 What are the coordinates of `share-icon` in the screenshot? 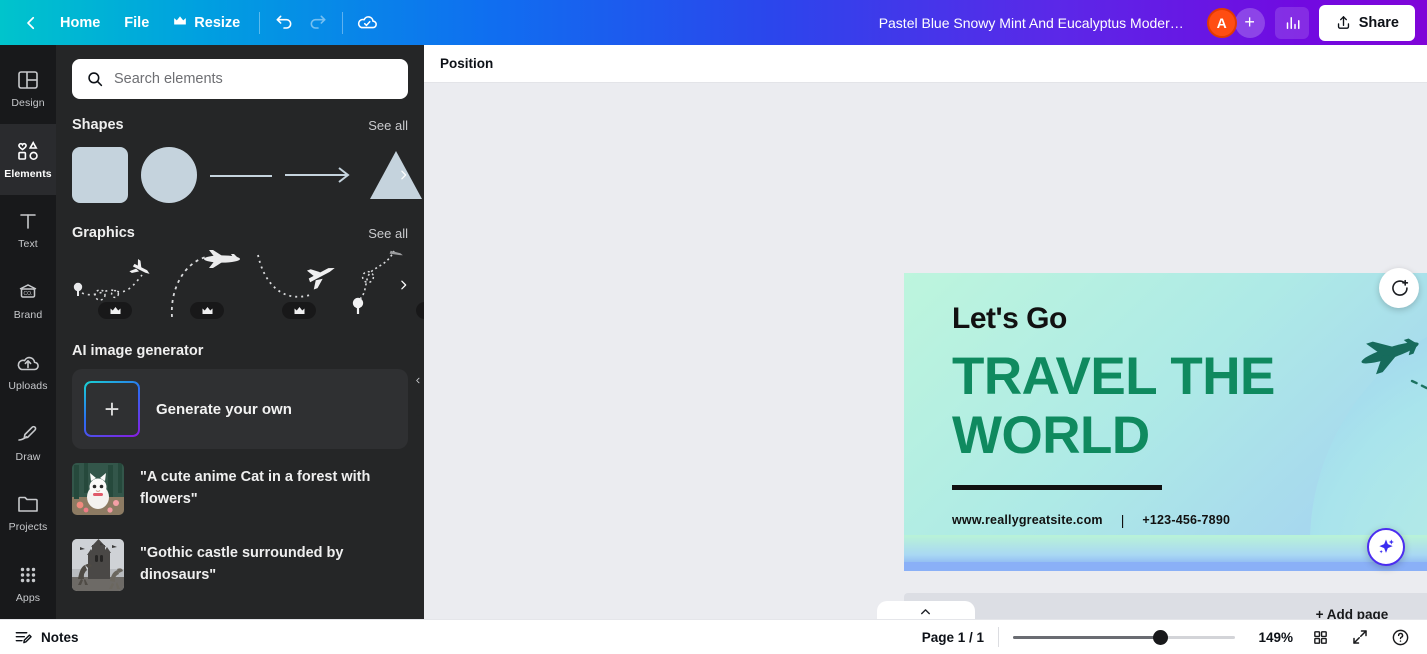 It's located at (1343, 22).